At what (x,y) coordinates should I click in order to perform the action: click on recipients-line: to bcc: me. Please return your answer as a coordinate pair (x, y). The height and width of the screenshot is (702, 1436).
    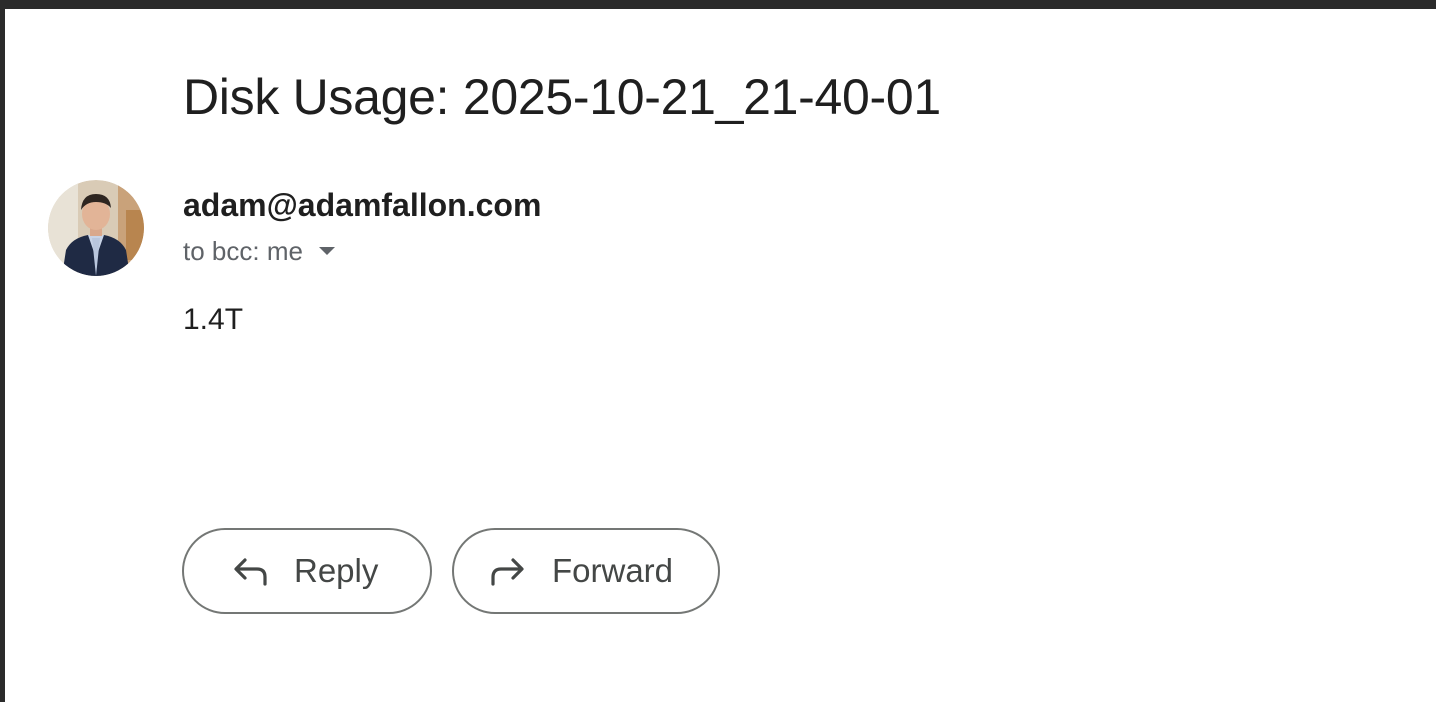
    Looking at the image, I should click on (260, 251).